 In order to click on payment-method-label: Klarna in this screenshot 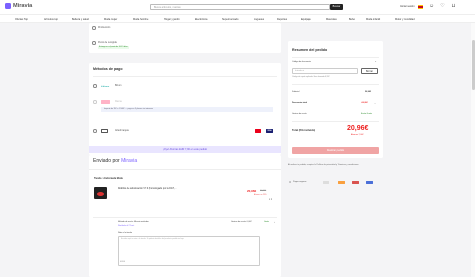, I will do `click(118, 101)`.